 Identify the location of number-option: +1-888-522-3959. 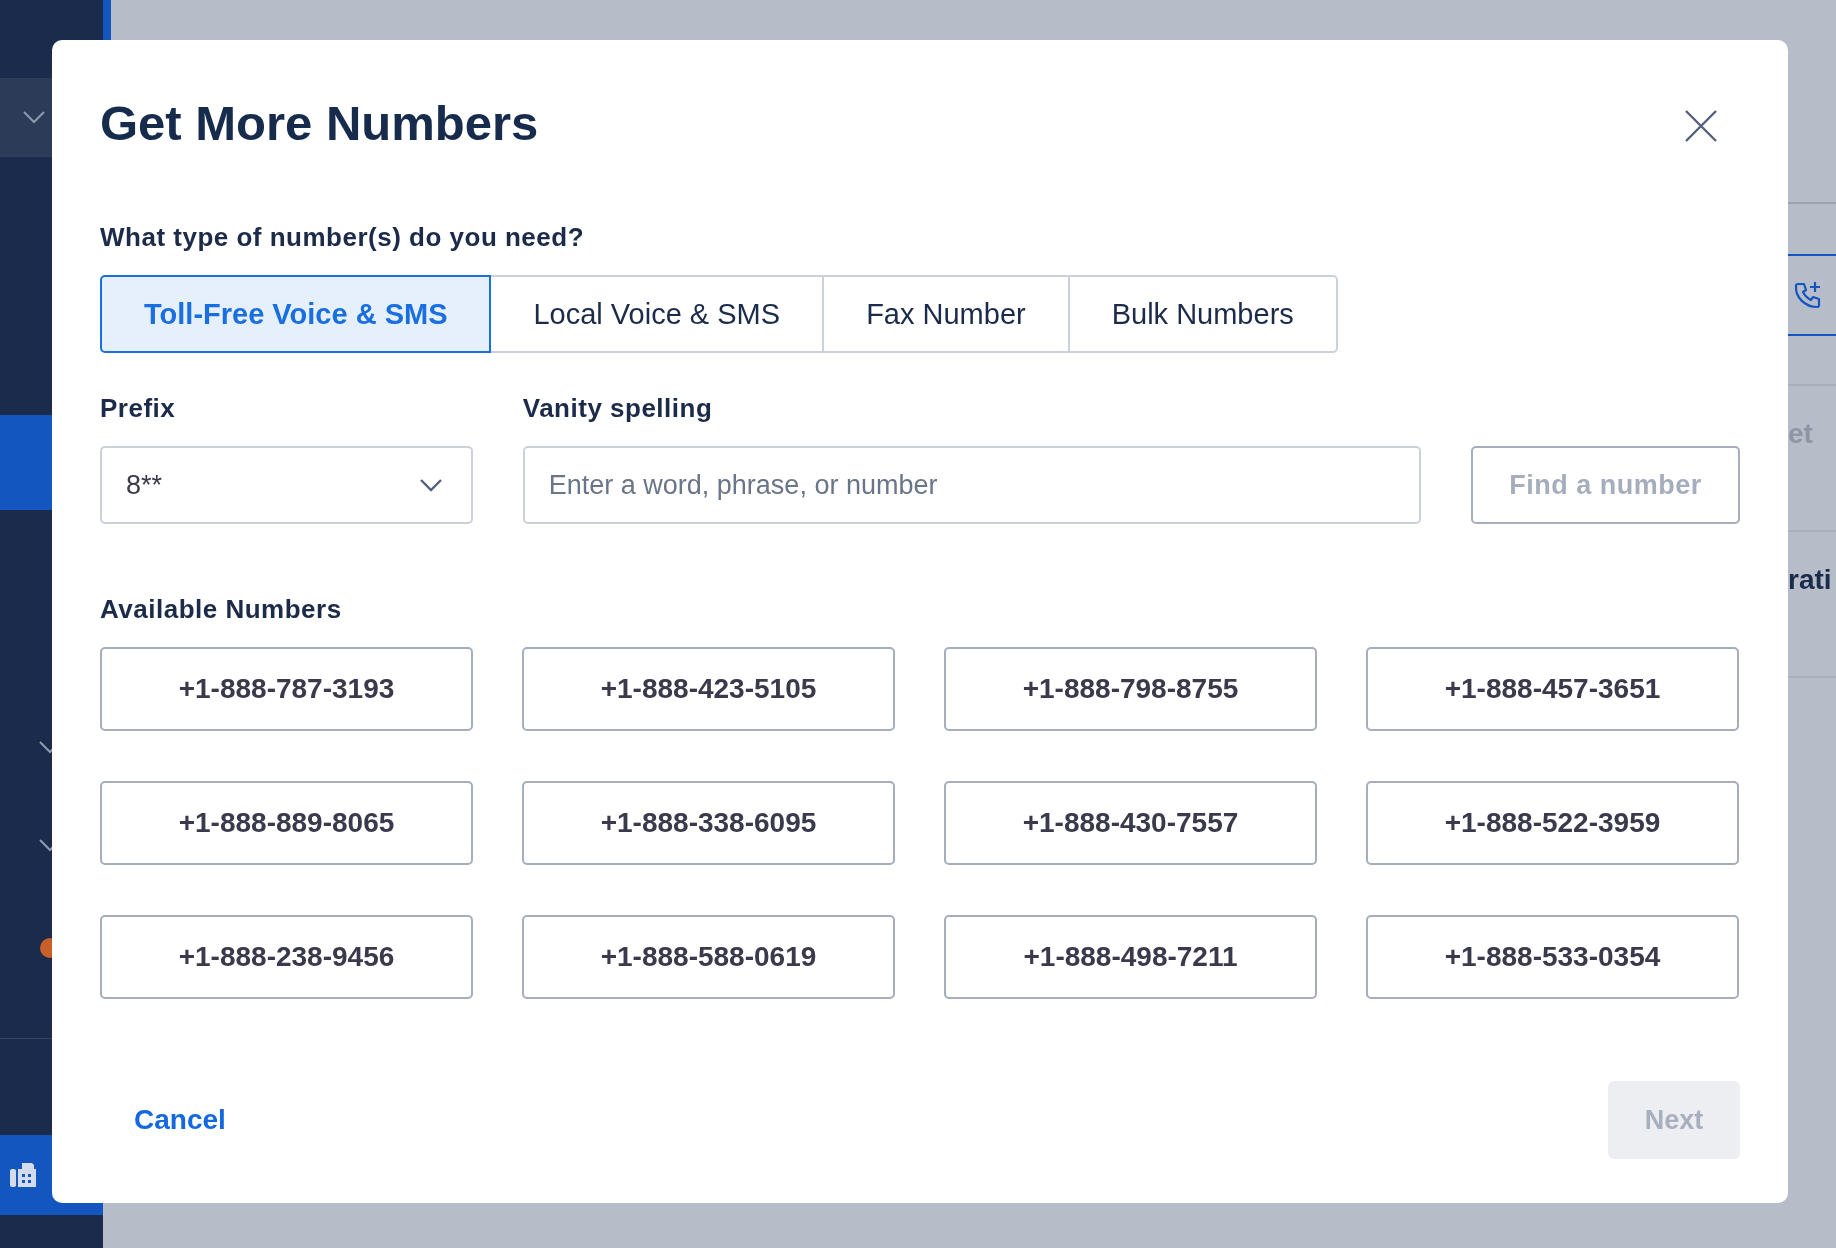
(1552, 823).